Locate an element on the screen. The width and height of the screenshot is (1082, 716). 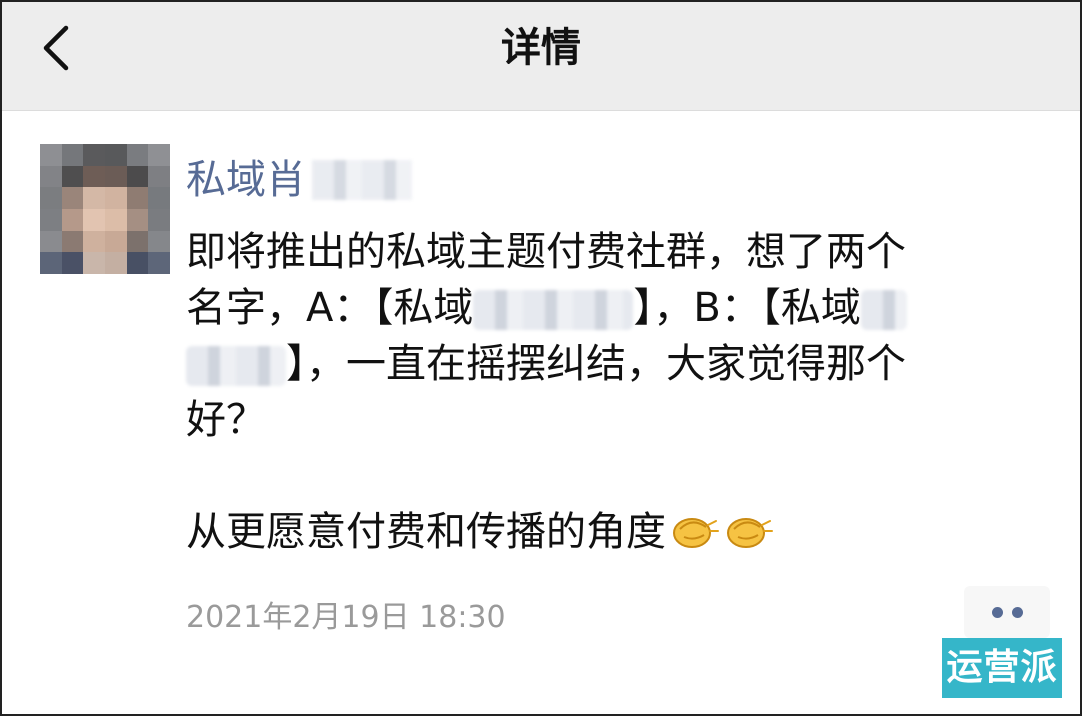
post-text-line: 】，一直在摇摆纠结，大家觉得那个 is located at coordinates (606, 364).